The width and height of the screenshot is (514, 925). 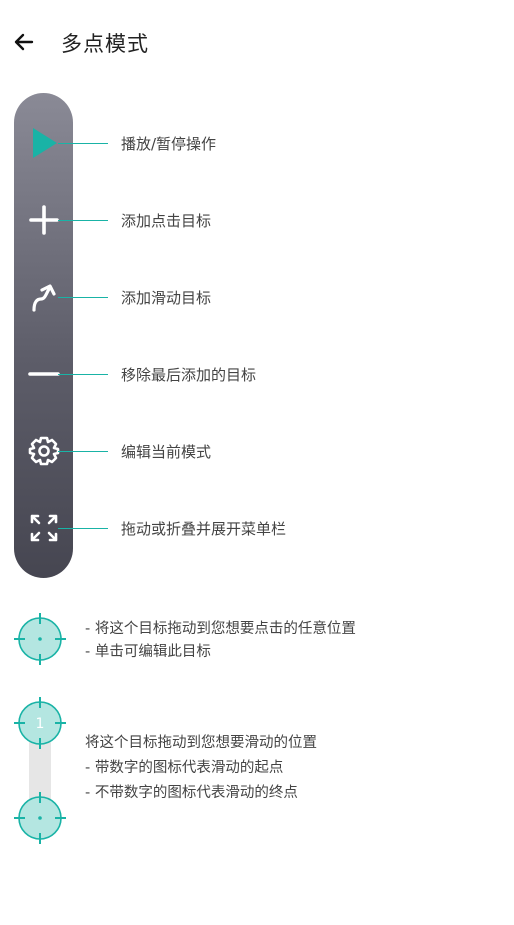 I want to click on label-add-swipe: 添加滑动目标, so click(x=166, y=298).